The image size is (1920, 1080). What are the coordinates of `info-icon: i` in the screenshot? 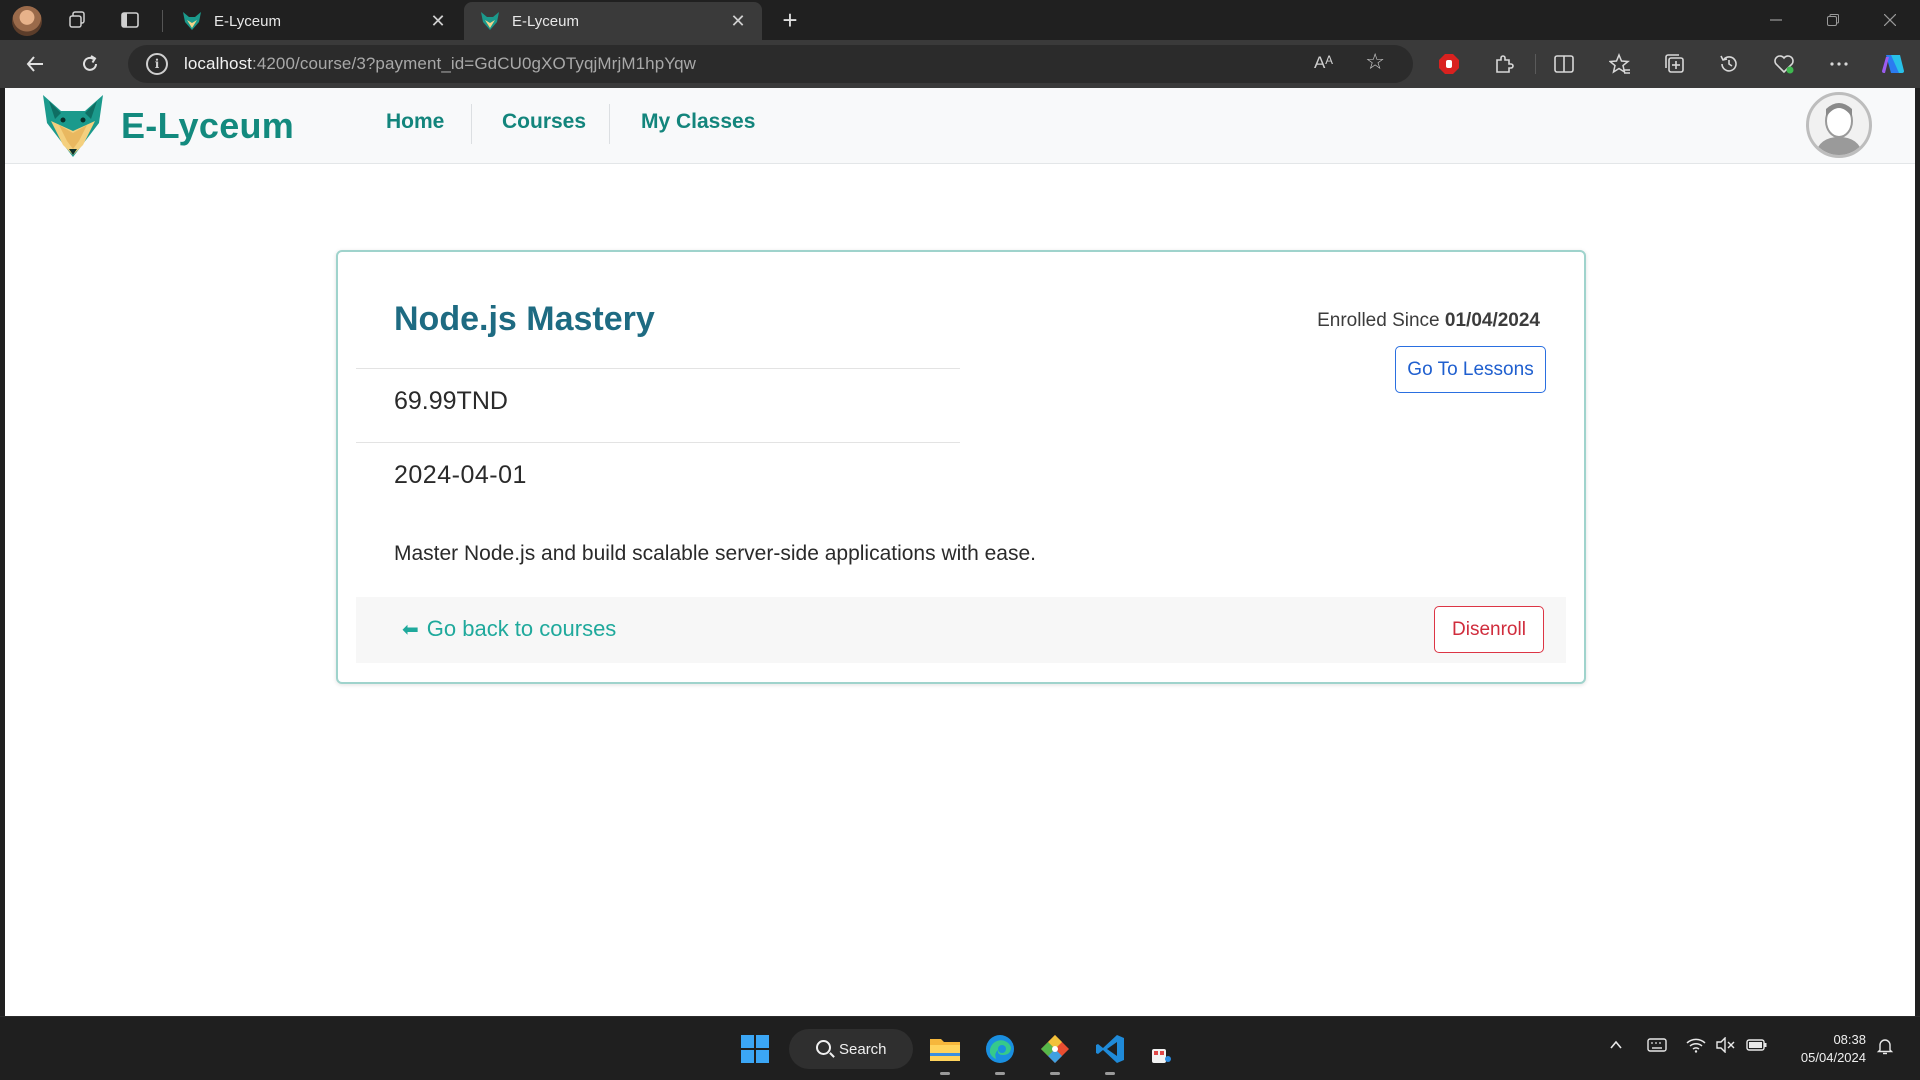 It's located at (157, 64).